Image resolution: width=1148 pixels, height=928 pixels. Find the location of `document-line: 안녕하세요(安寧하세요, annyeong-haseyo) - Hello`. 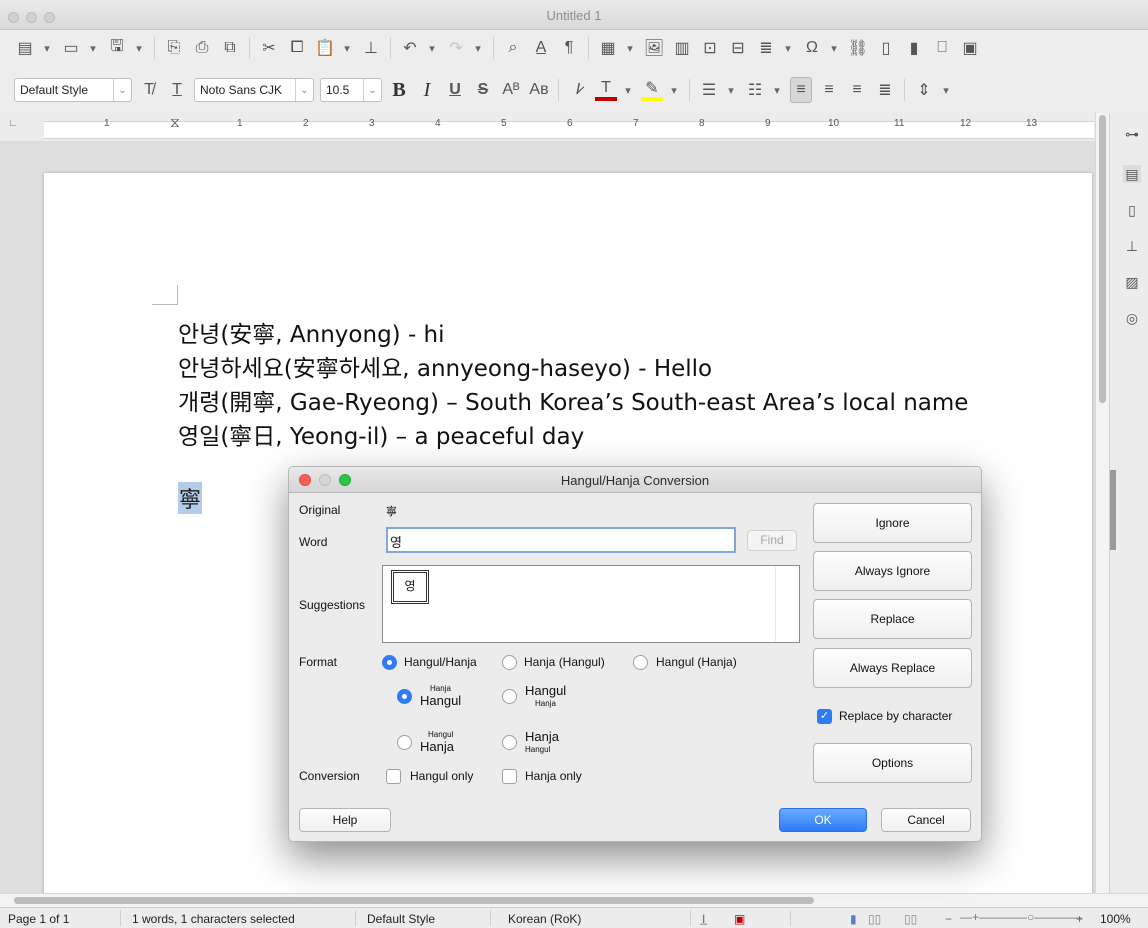

document-line: 안녕하세요(安寧하세요, annyeong-haseyo) - Hello is located at coordinates (445, 366).